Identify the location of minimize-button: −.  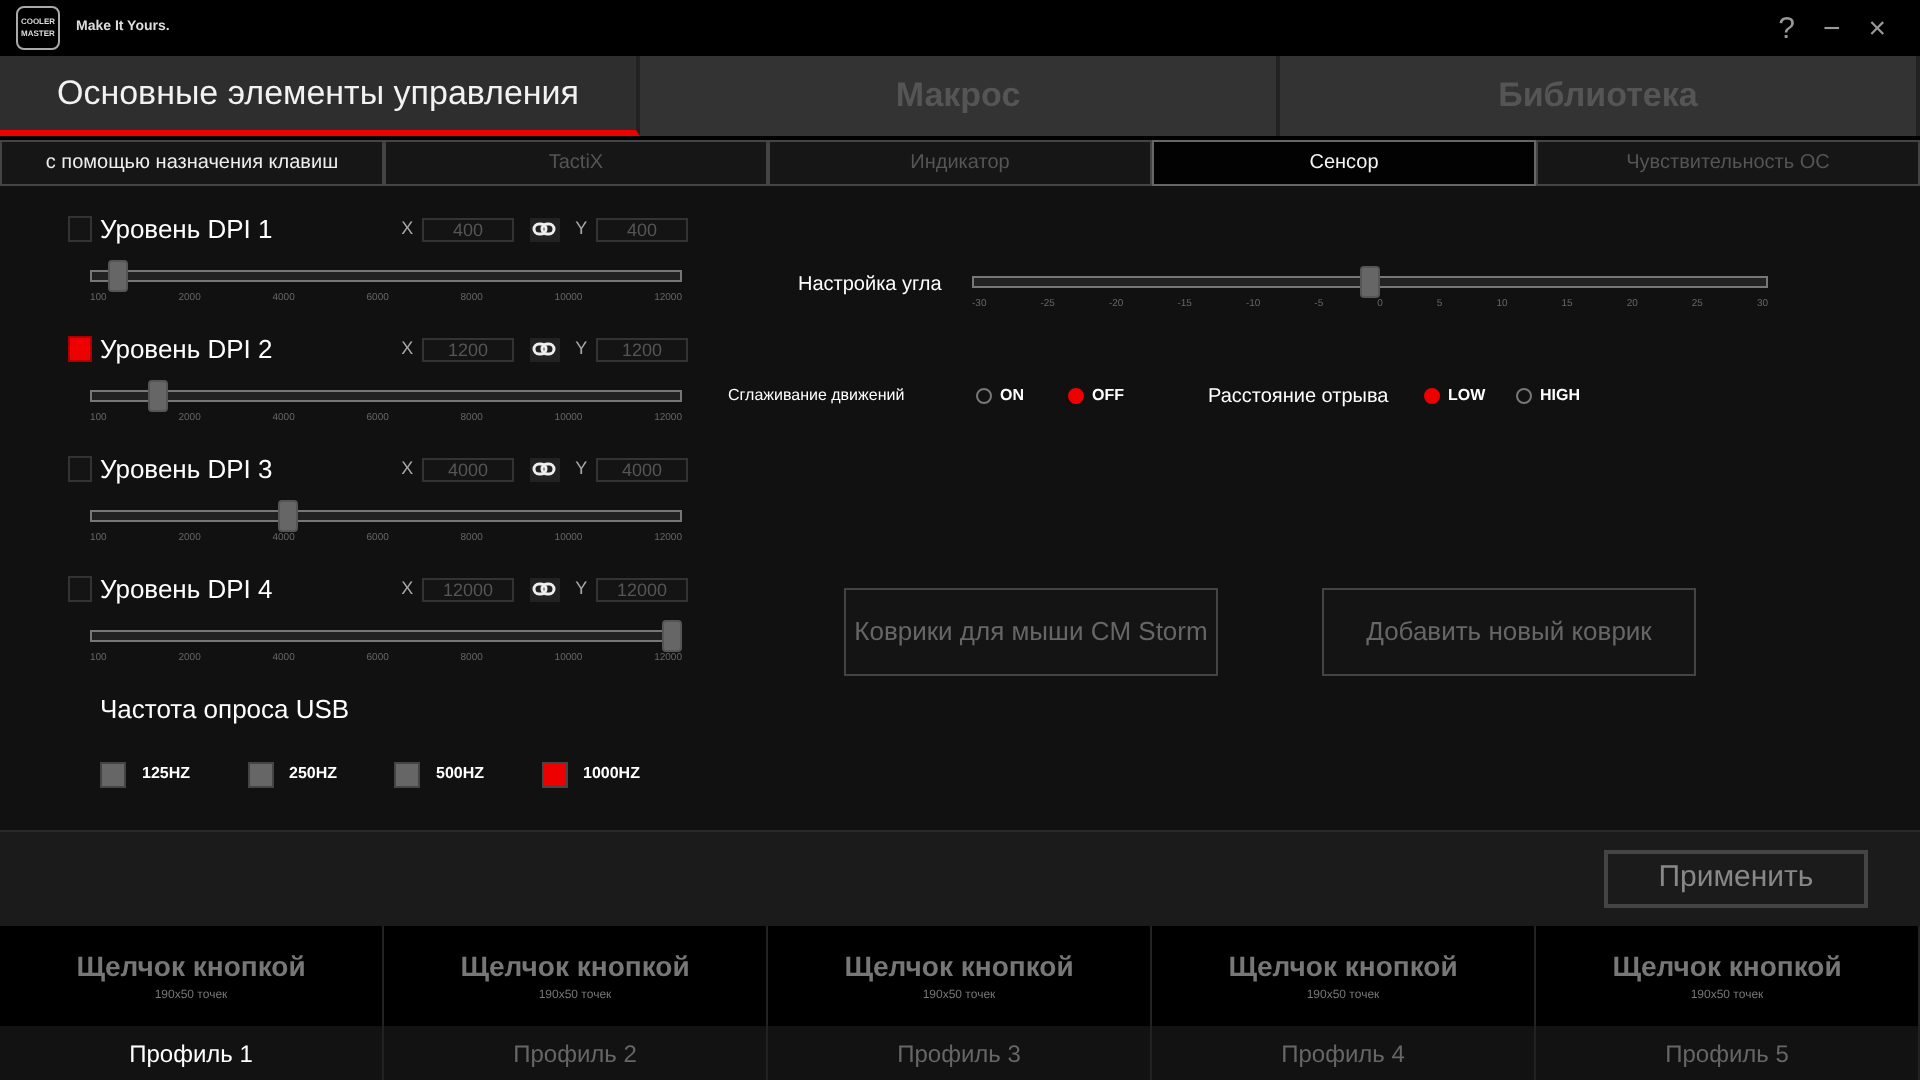
(1831, 28).